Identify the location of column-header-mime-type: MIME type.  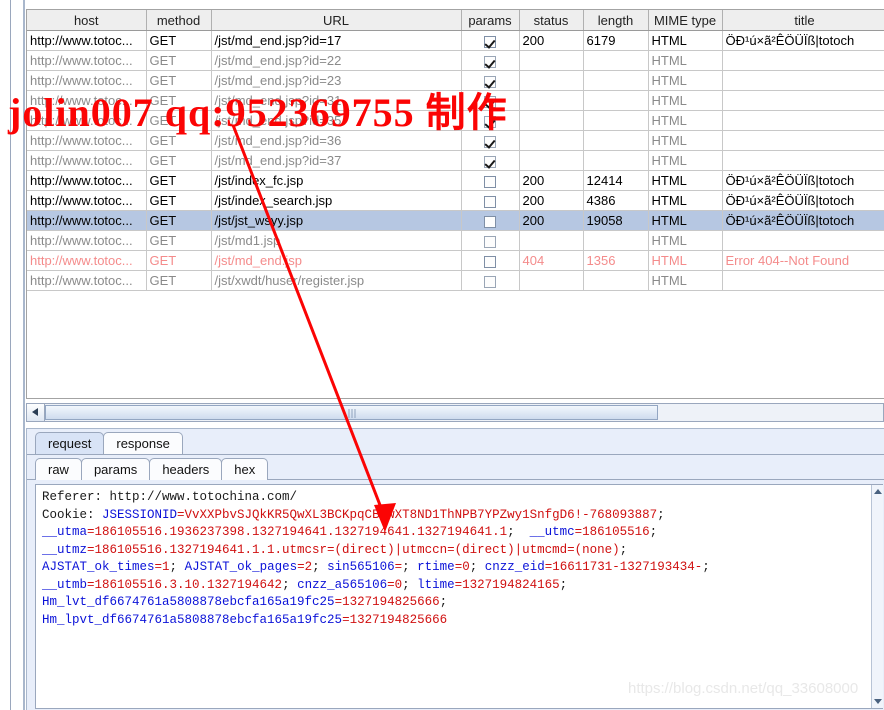
(685, 20).